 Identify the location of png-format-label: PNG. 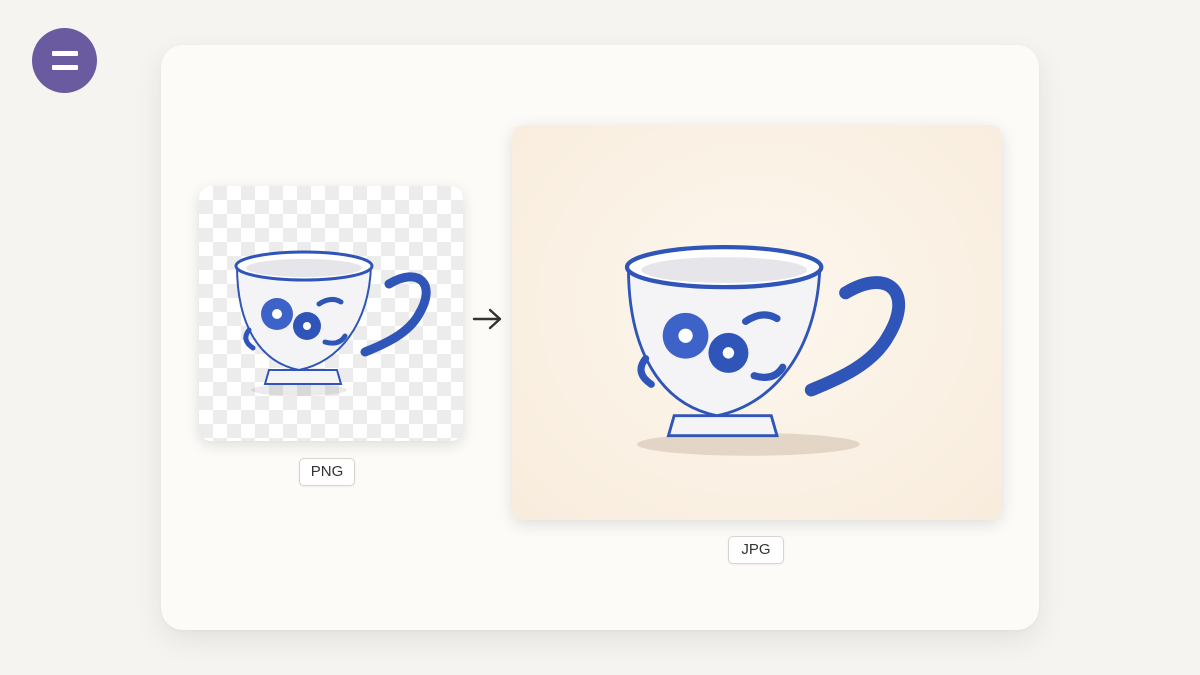
(327, 472).